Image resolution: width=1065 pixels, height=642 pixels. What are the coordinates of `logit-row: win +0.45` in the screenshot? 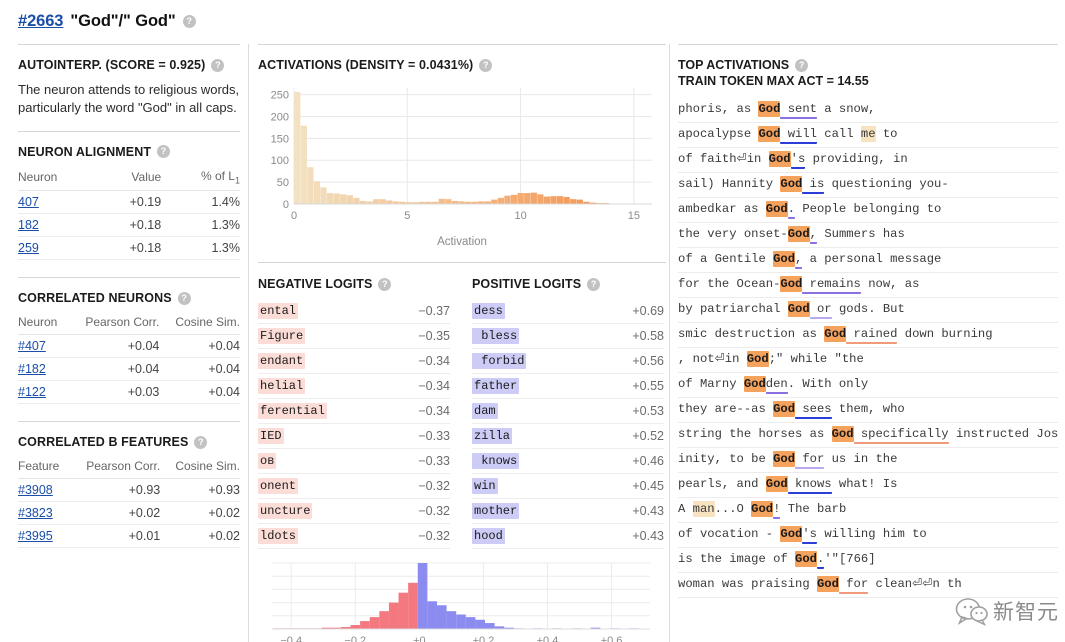 It's located at (568, 486).